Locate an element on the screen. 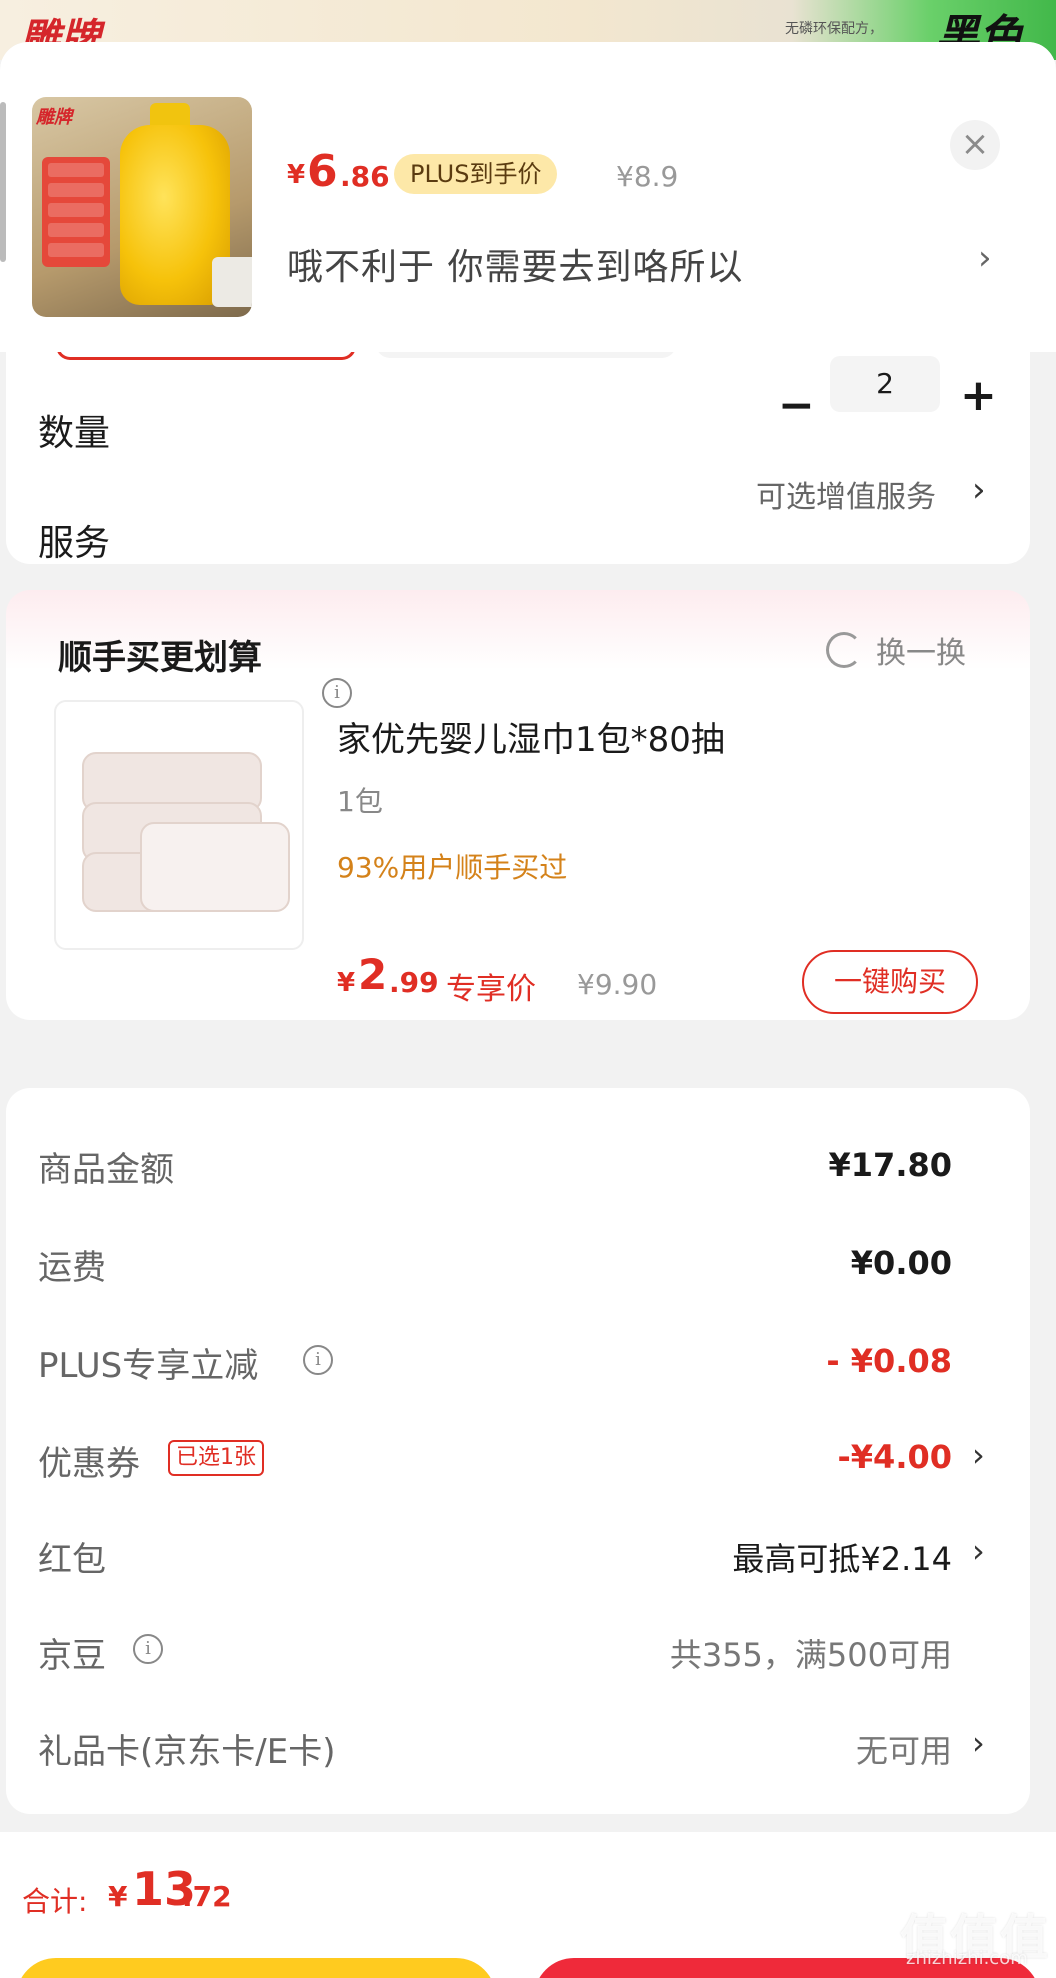 The height and width of the screenshot is (1978, 1056). recommend-price-dec: .99 is located at coordinates (414, 982).